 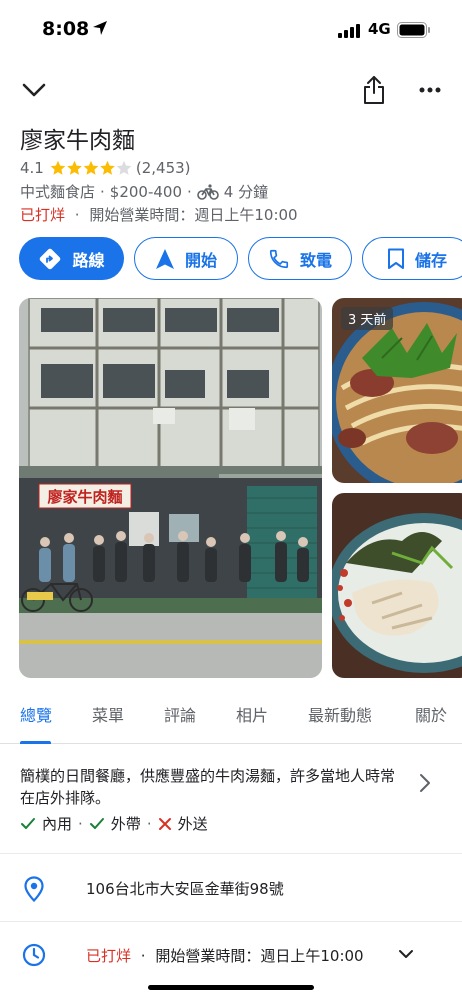 What do you see at coordinates (58, 192) in the screenshot?
I see `category: 中式麵食店` at bounding box center [58, 192].